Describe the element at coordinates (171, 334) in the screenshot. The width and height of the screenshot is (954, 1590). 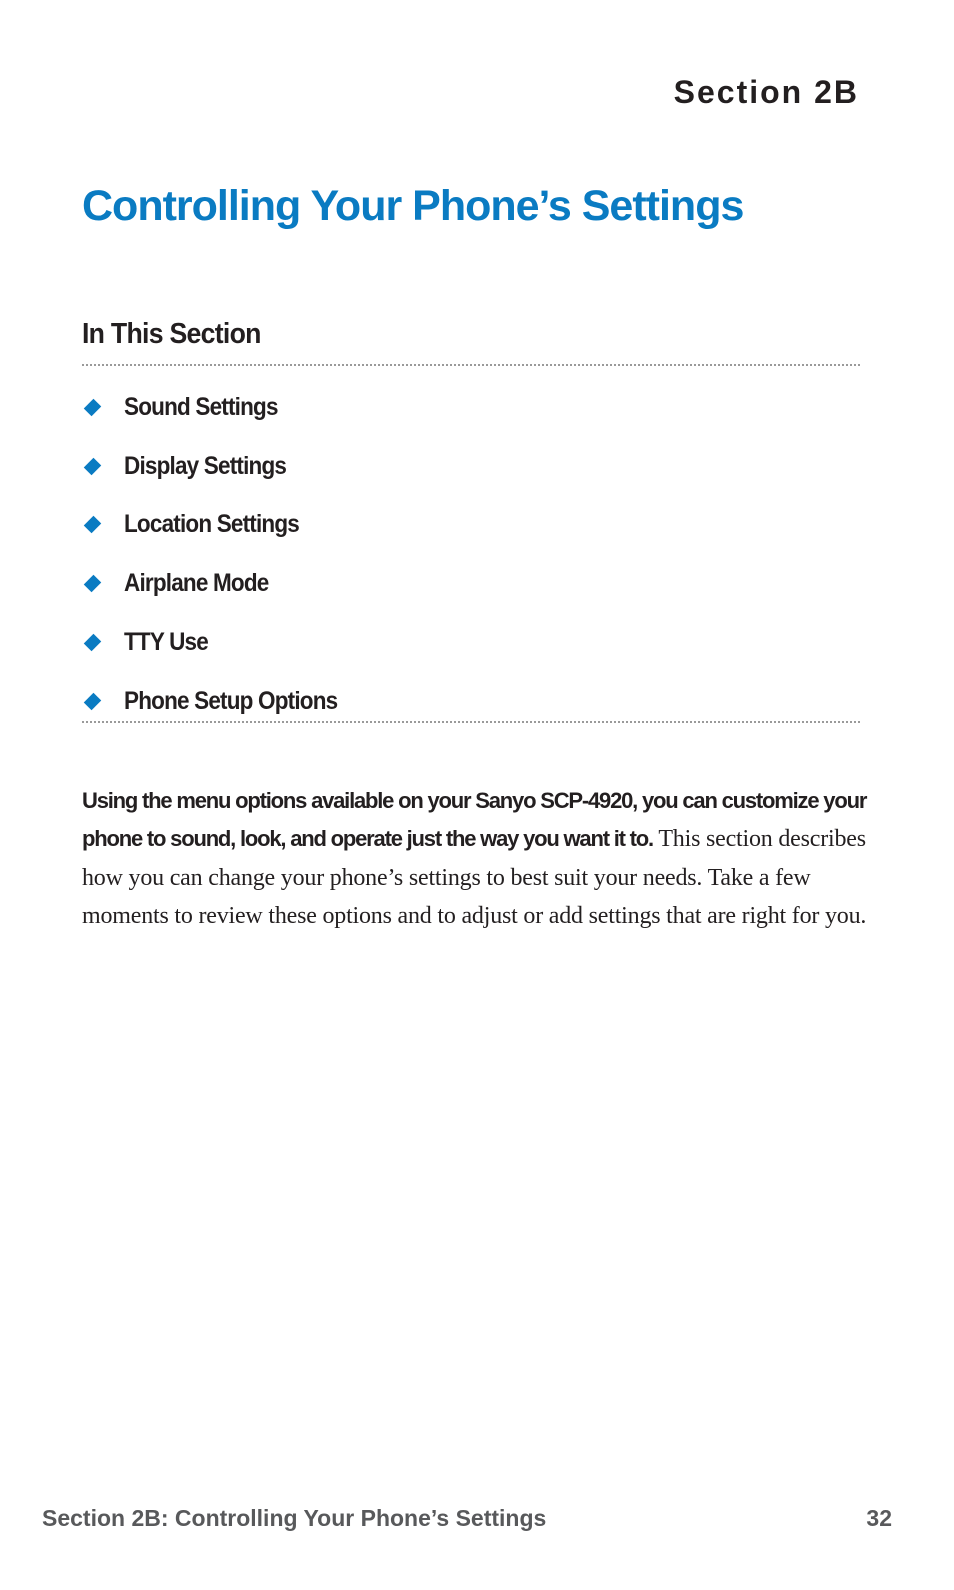
I see `in-this-section-heading: In This Section` at that location.